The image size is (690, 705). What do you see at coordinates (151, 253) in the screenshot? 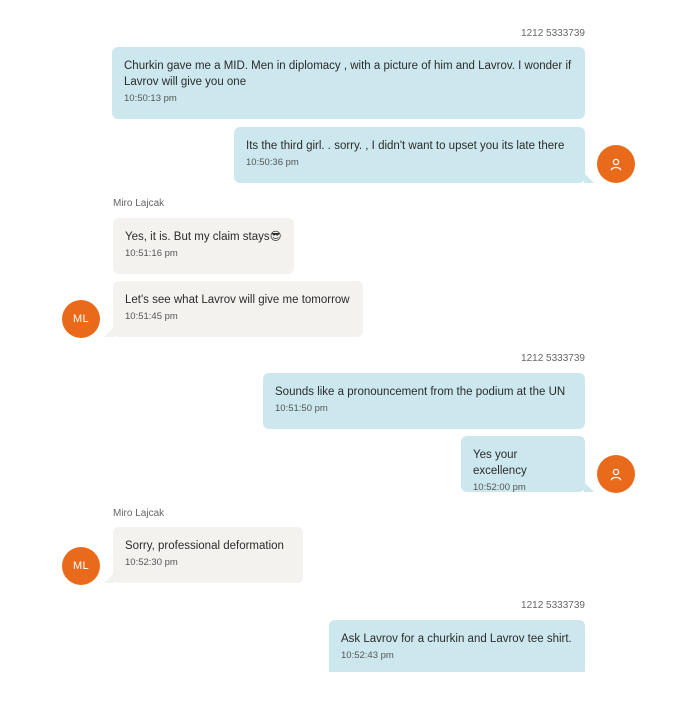
I see `message-timestamp: 10:51:16 pm` at bounding box center [151, 253].